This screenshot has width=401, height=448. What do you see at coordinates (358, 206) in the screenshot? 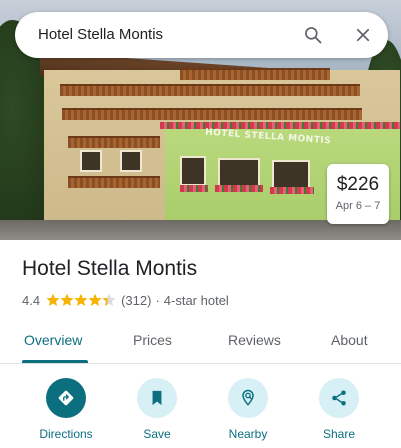
I see `price-dates: Apr 6 – 7` at bounding box center [358, 206].